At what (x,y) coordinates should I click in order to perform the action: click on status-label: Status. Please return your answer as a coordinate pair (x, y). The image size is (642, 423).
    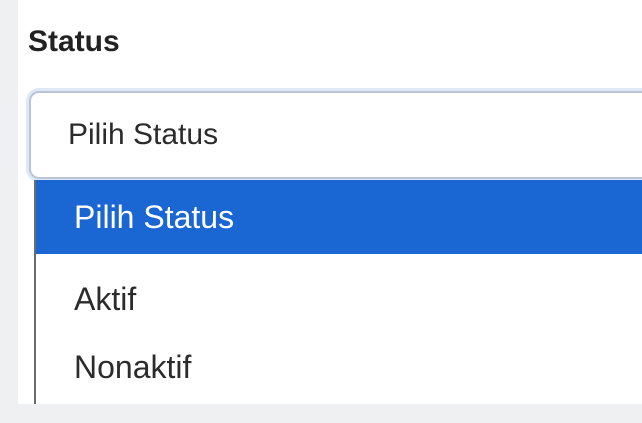
    Looking at the image, I should click on (74, 41).